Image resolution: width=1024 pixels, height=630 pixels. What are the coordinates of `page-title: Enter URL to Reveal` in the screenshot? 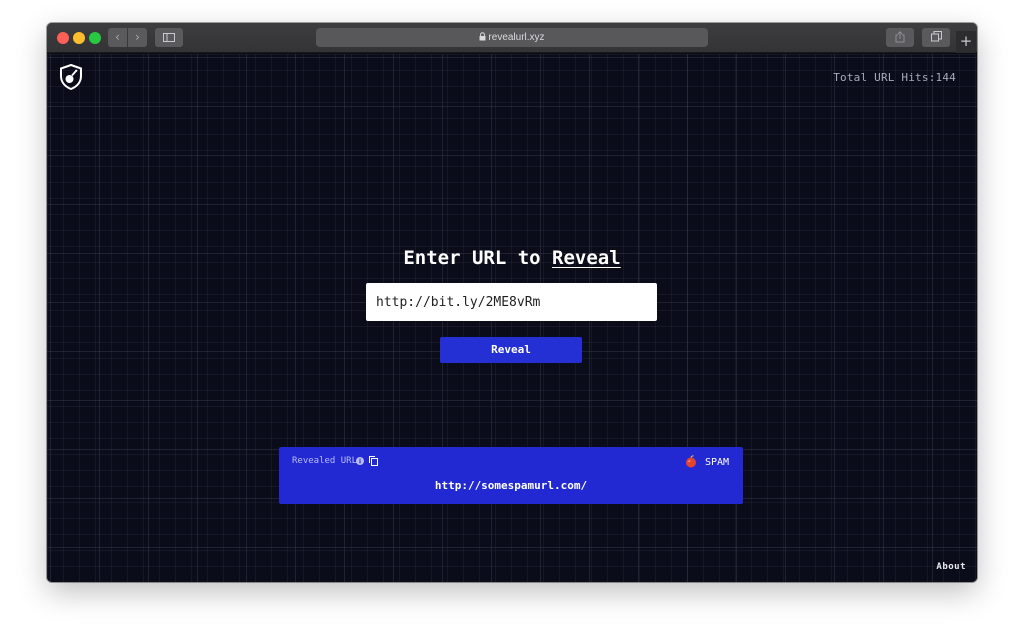 It's located at (512, 258).